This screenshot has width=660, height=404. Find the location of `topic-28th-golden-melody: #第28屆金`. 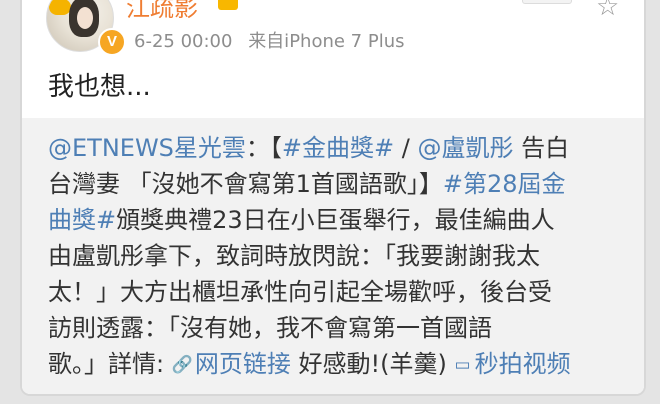

topic-28th-golden-melody: #第28屆金 is located at coordinates (504, 184).